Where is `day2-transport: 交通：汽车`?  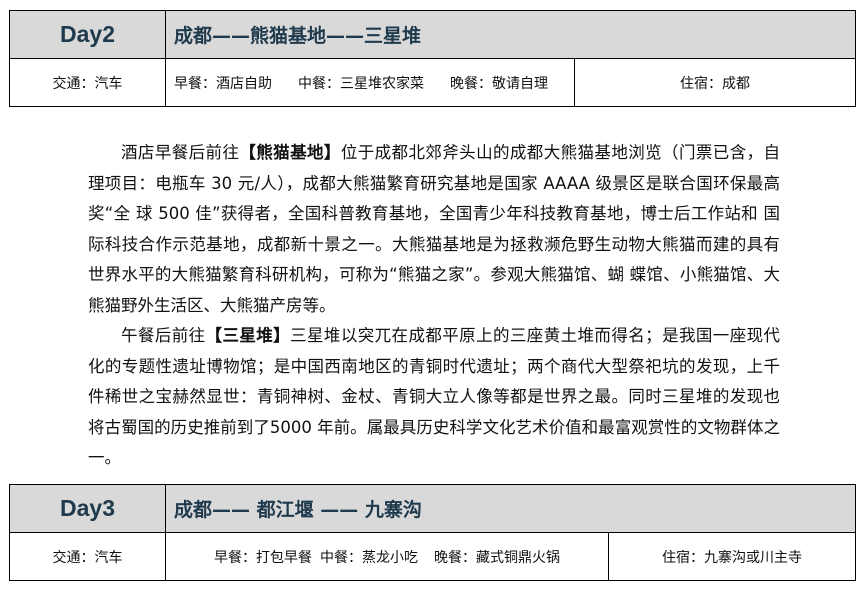
day2-transport: 交通：汽车 is located at coordinates (87, 82).